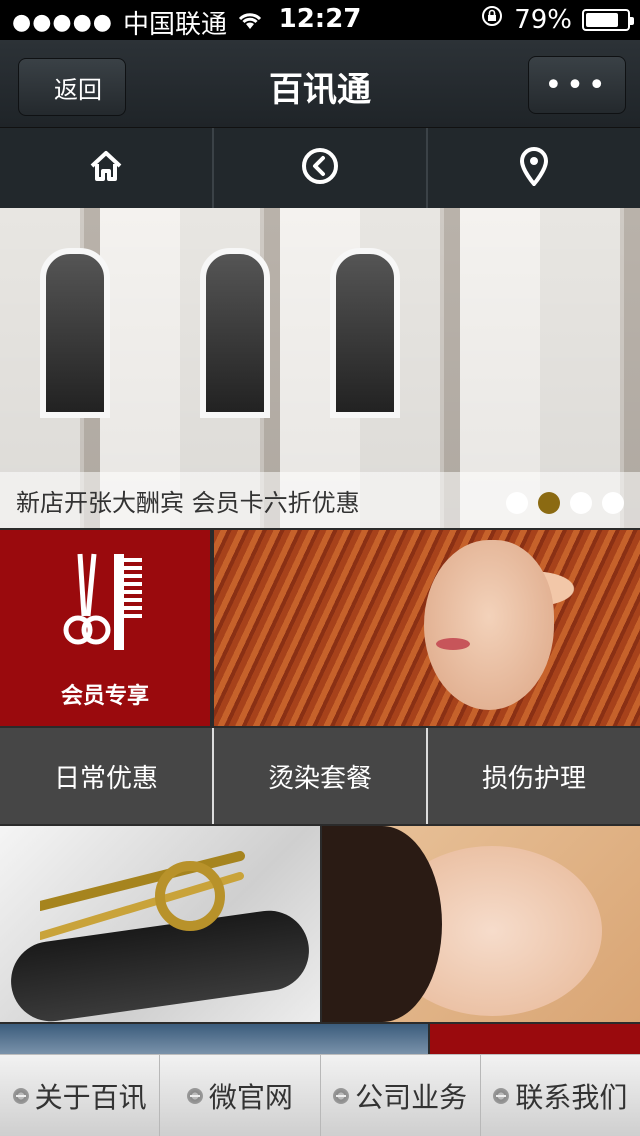  What do you see at coordinates (382, 924) in the screenshot?
I see `spa-hair-image` at bounding box center [382, 924].